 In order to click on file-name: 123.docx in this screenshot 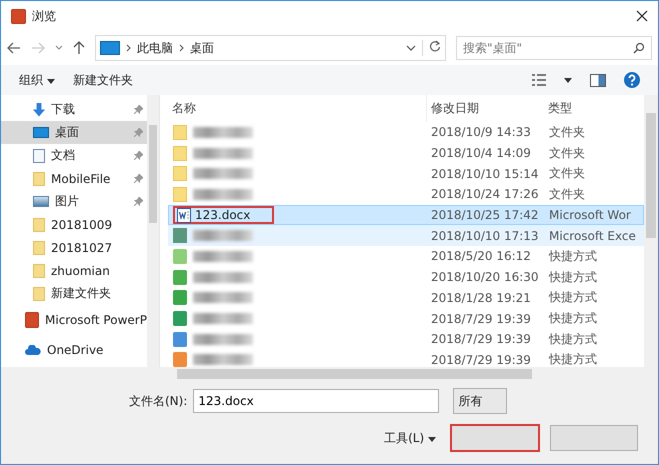, I will do `click(222, 215)`.